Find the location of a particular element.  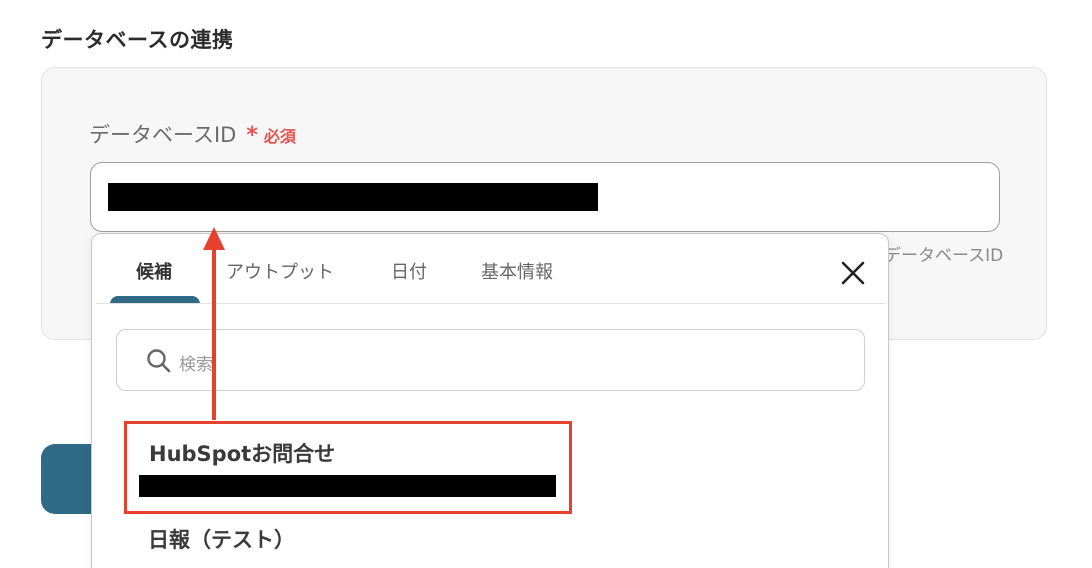

field-hint-text: データベースID is located at coordinates (944, 256).